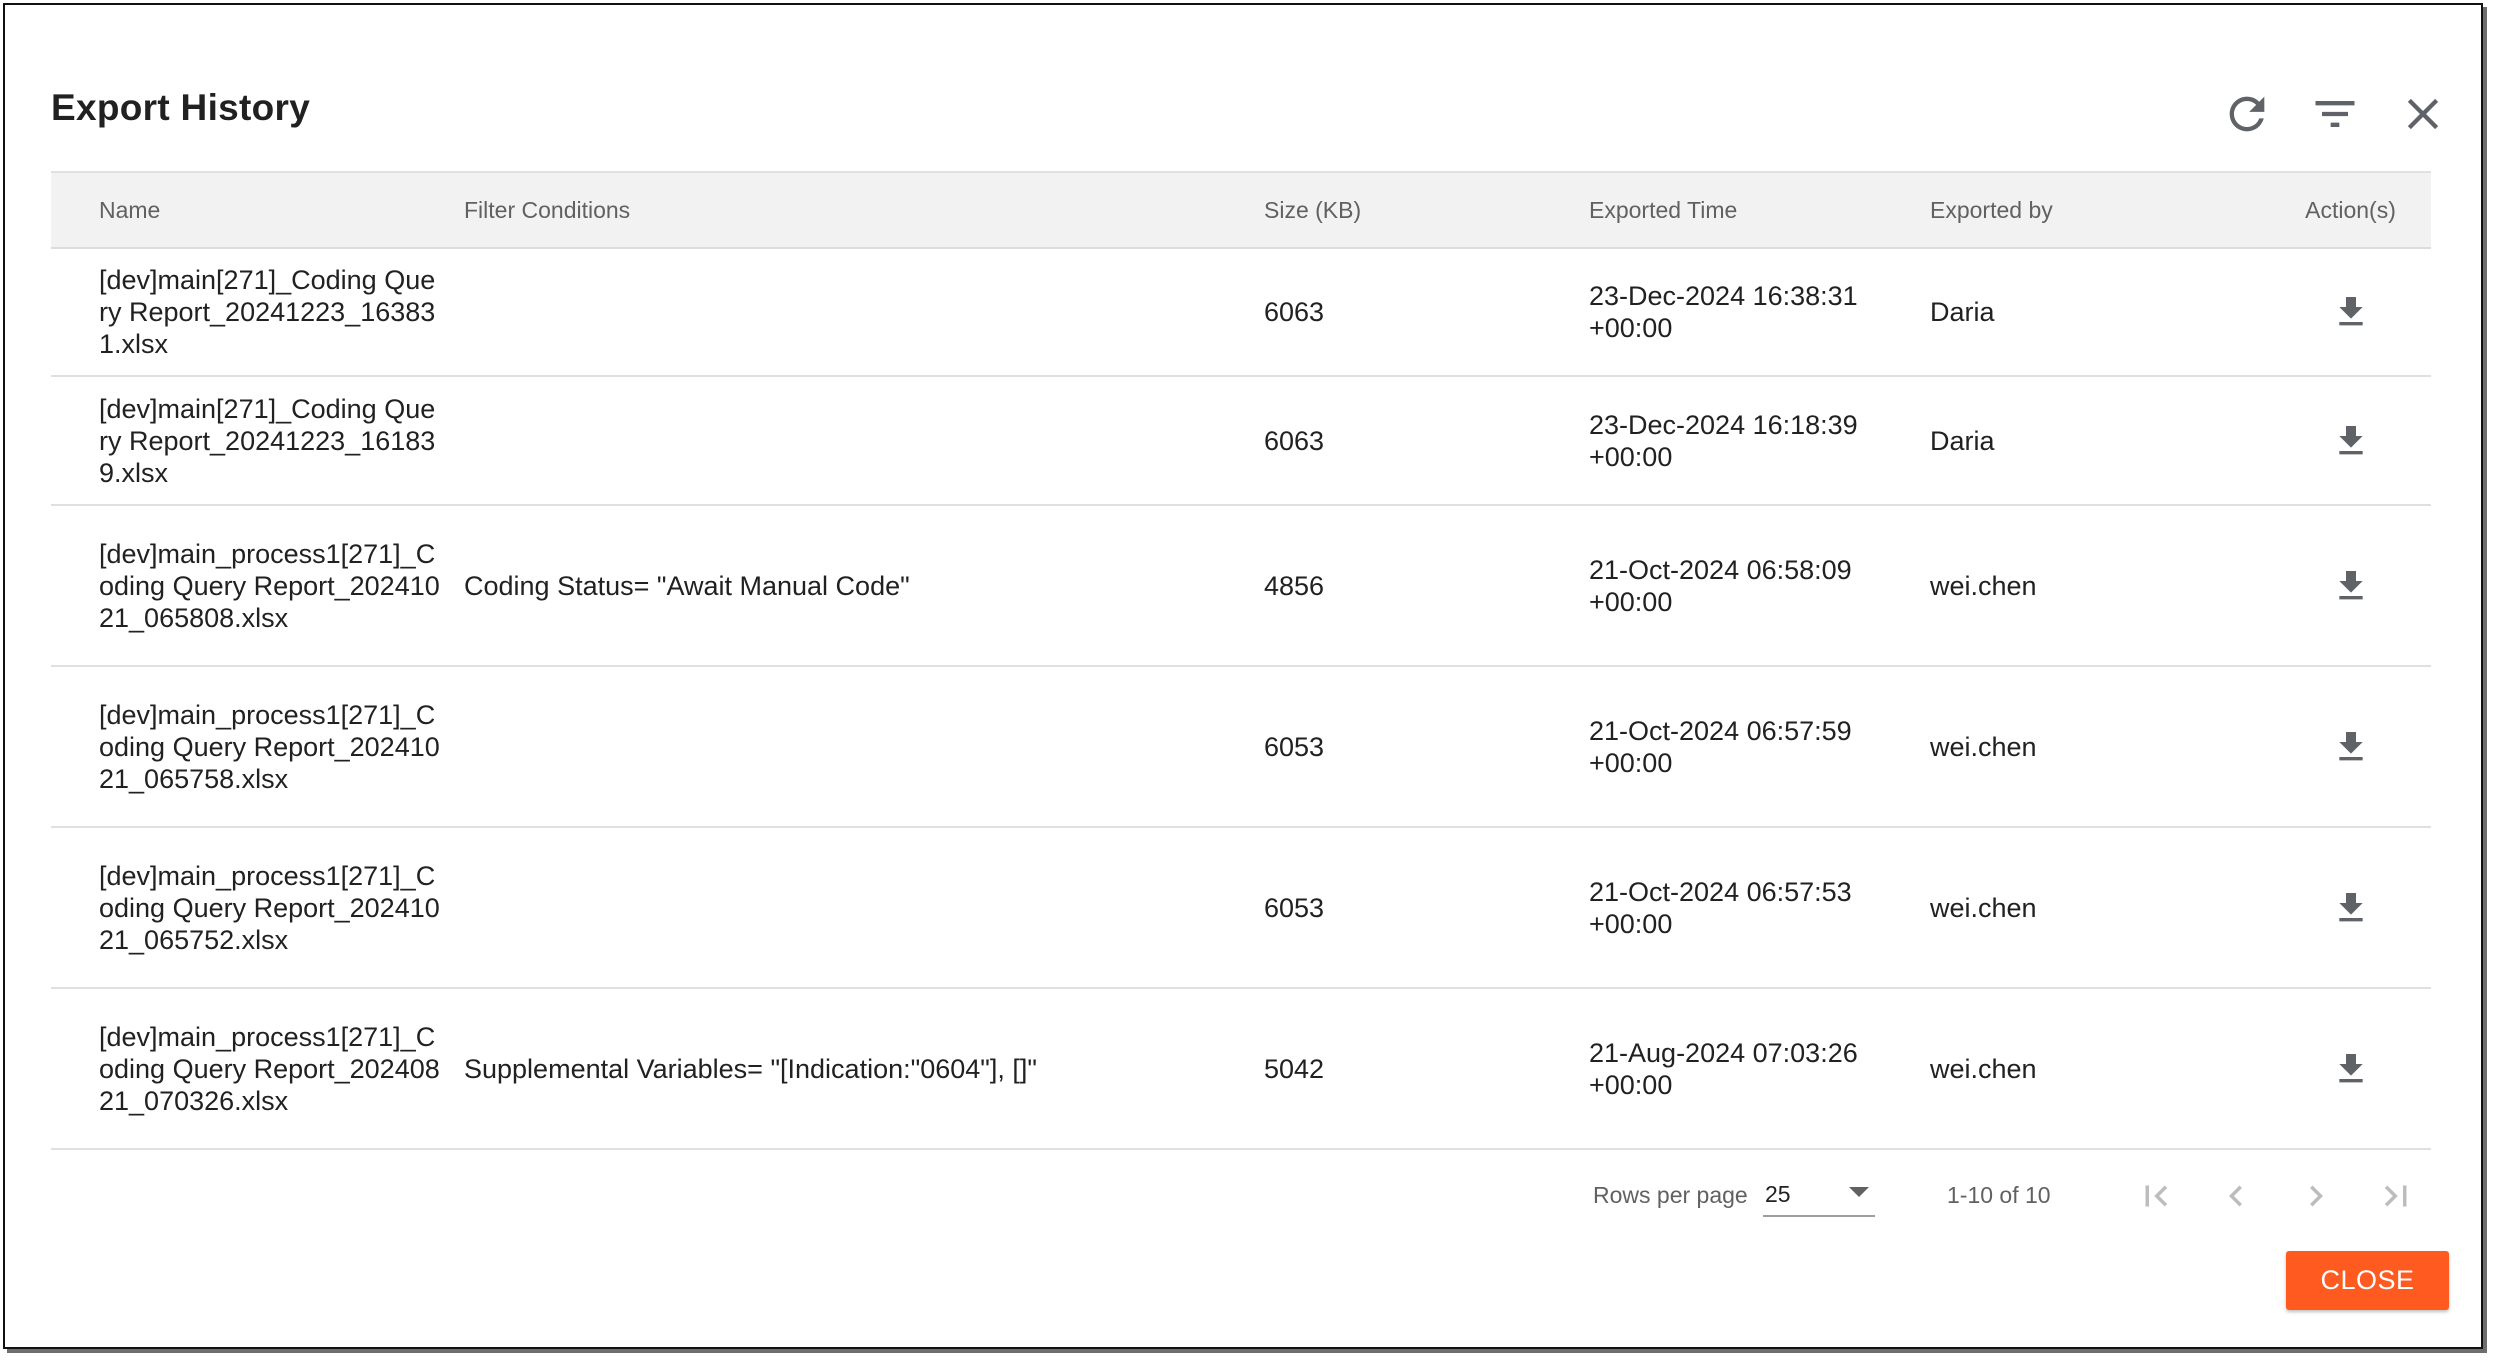  Describe the element at coordinates (1426, 210) in the screenshot. I see `column-header-size: Size (KB)` at that location.